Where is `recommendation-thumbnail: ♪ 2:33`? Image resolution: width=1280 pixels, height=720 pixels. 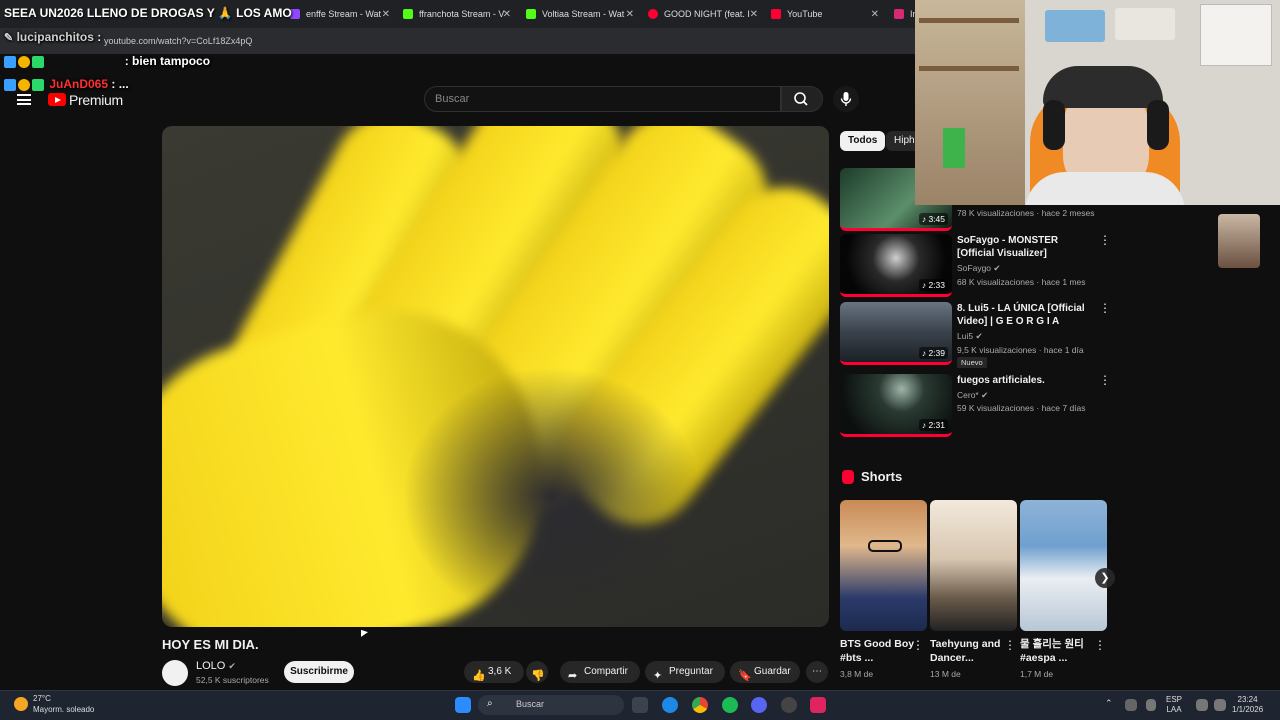
recommendation-thumbnail: ♪ 2:33 is located at coordinates (896, 265).